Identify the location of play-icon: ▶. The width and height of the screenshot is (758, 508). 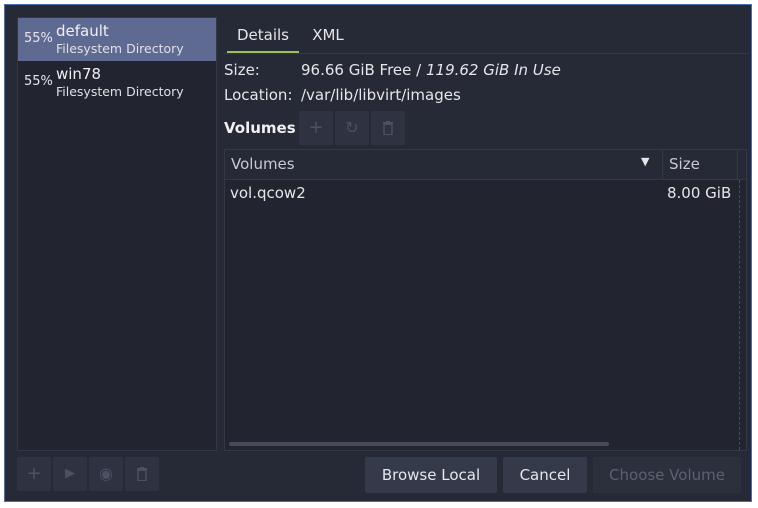
(70, 473).